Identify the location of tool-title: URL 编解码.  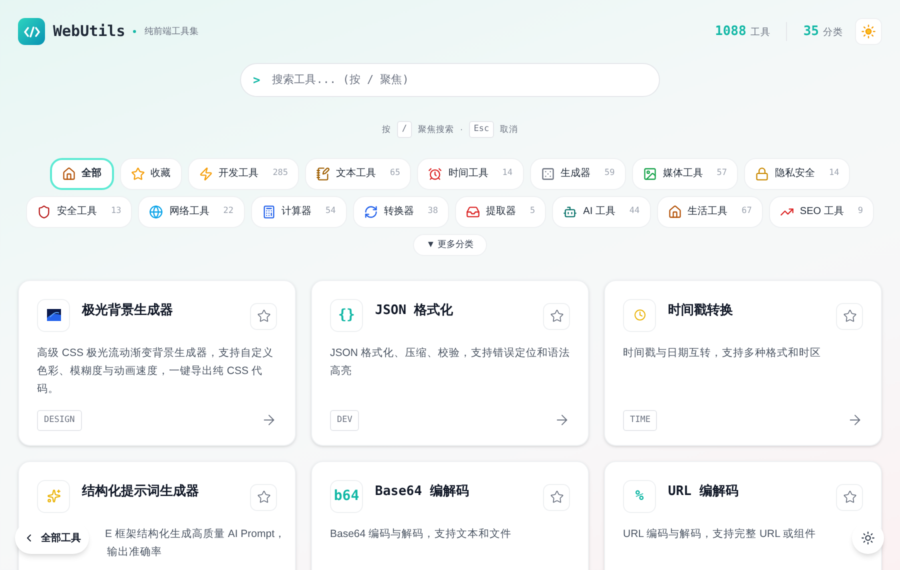
(704, 491).